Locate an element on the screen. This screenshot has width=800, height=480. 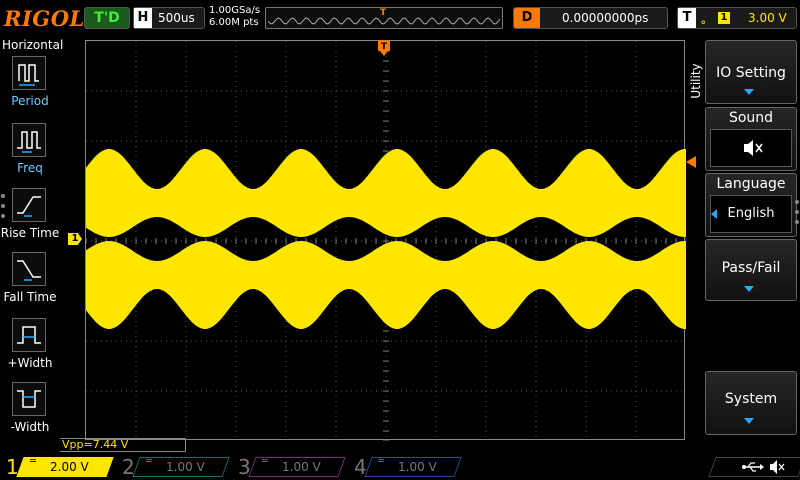
rising-edge-icon: ˳ is located at coordinates (703, 17).